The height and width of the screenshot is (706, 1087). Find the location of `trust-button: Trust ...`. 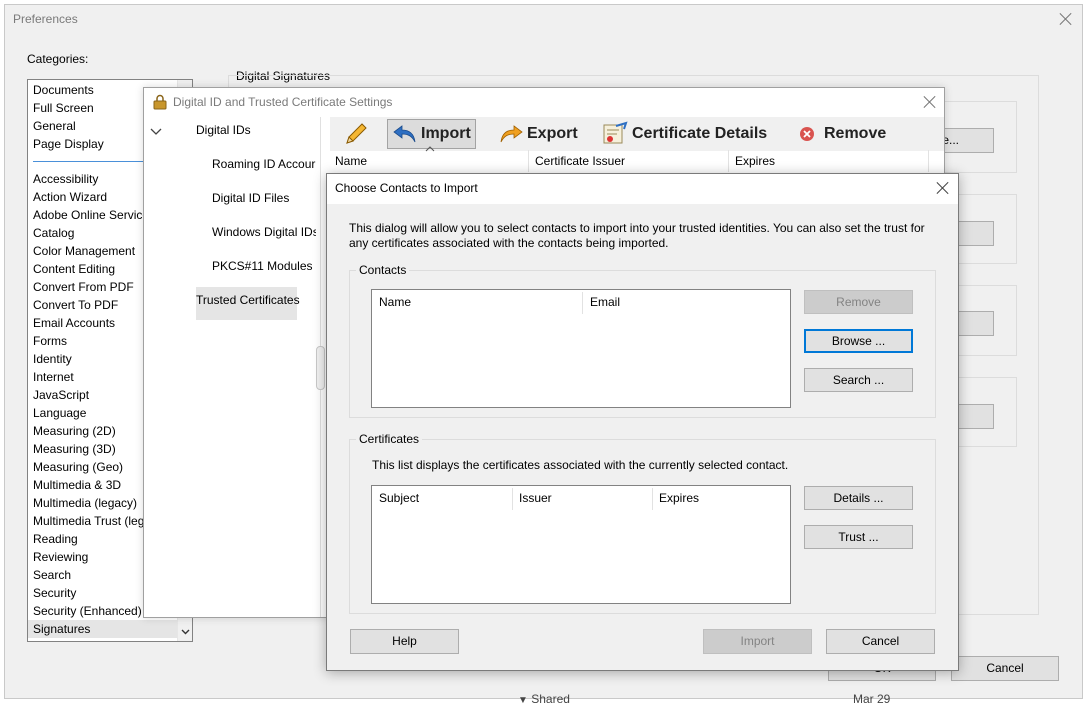

trust-button: Trust ... is located at coordinates (858, 537).